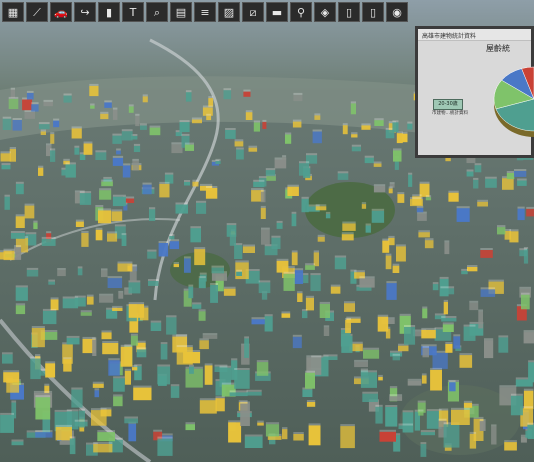  What do you see at coordinates (85, 12) in the screenshot?
I see `hook-icon: ↪` at bounding box center [85, 12].